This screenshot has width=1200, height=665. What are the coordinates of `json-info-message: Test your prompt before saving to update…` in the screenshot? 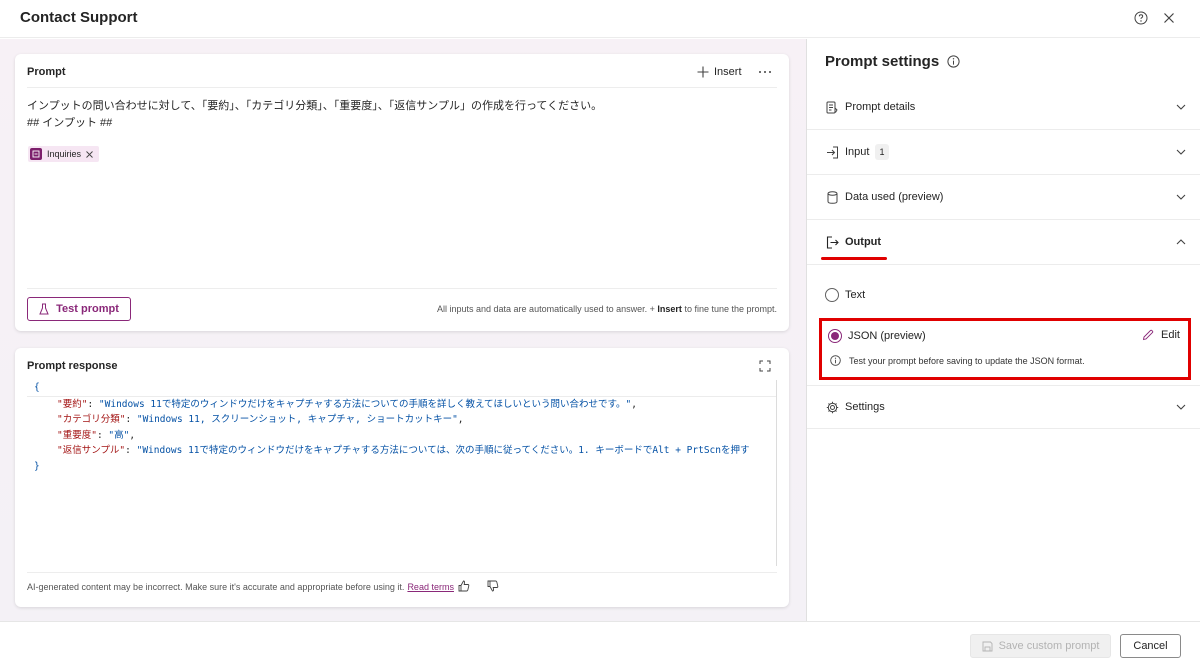 It's located at (957, 360).